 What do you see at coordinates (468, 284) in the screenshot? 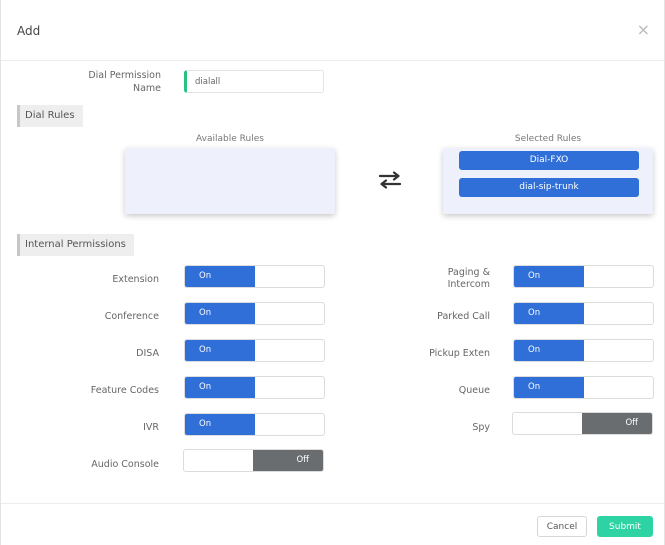
I see `paging-intercom-label-line2: Intercom` at bounding box center [468, 284].